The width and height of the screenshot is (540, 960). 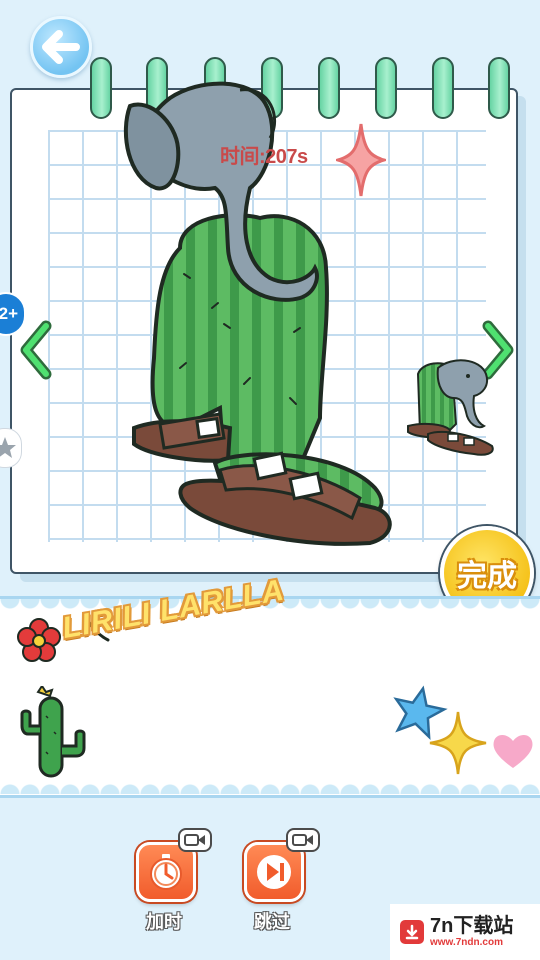 I want to click on star-icon, so click(x=8, y=447).